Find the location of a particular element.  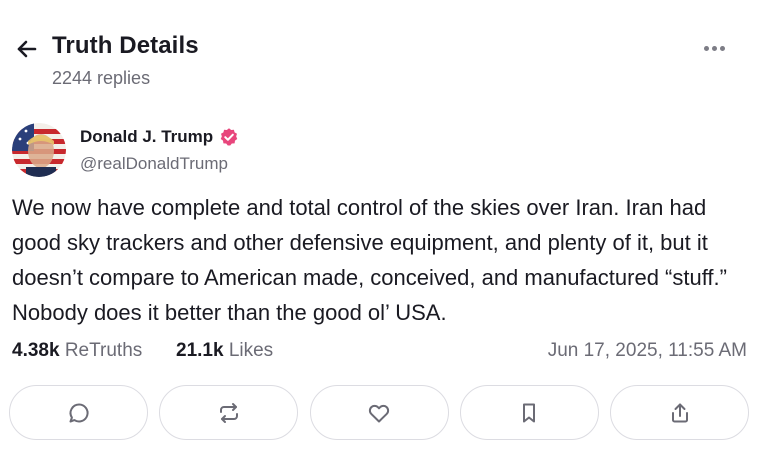

retruths-stat: 4.38k ReTruths is located at coordinates (77, 351).